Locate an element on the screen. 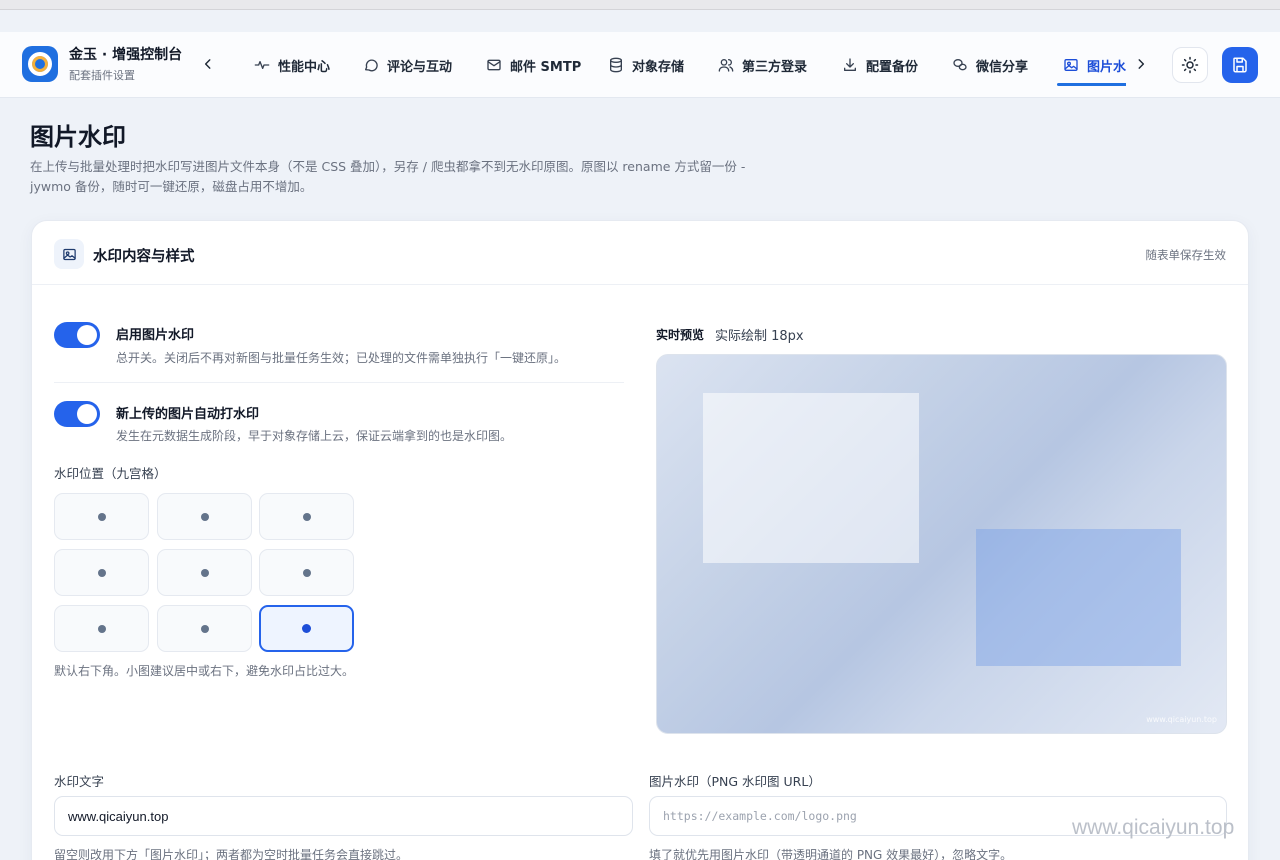 The width and height of the screenshot is (1280, 860). tab-label: 图片水印 is located at coordinates (1106, 67).